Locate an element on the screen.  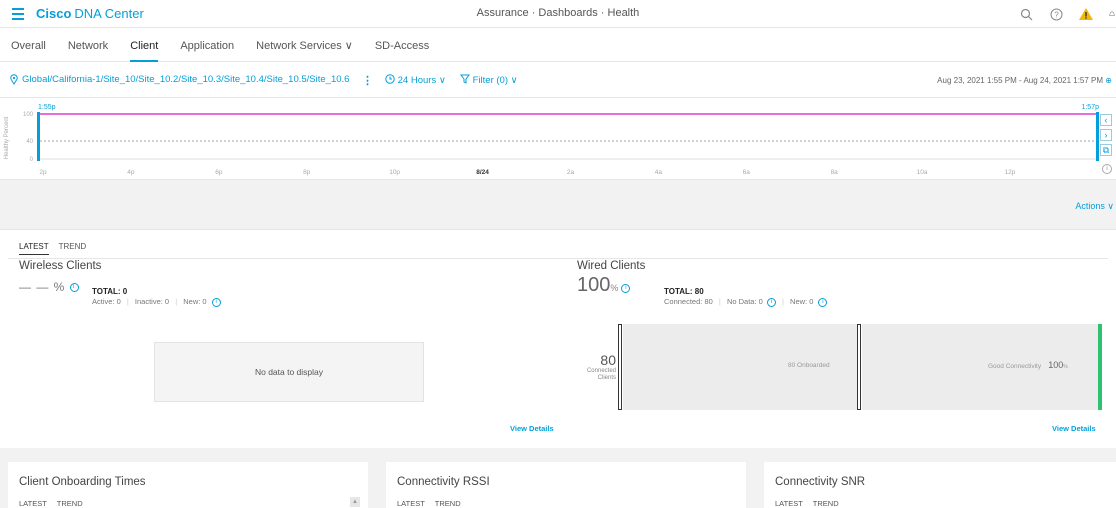
timeline-start-label: 1:55p is located at coordinates (47, 107).